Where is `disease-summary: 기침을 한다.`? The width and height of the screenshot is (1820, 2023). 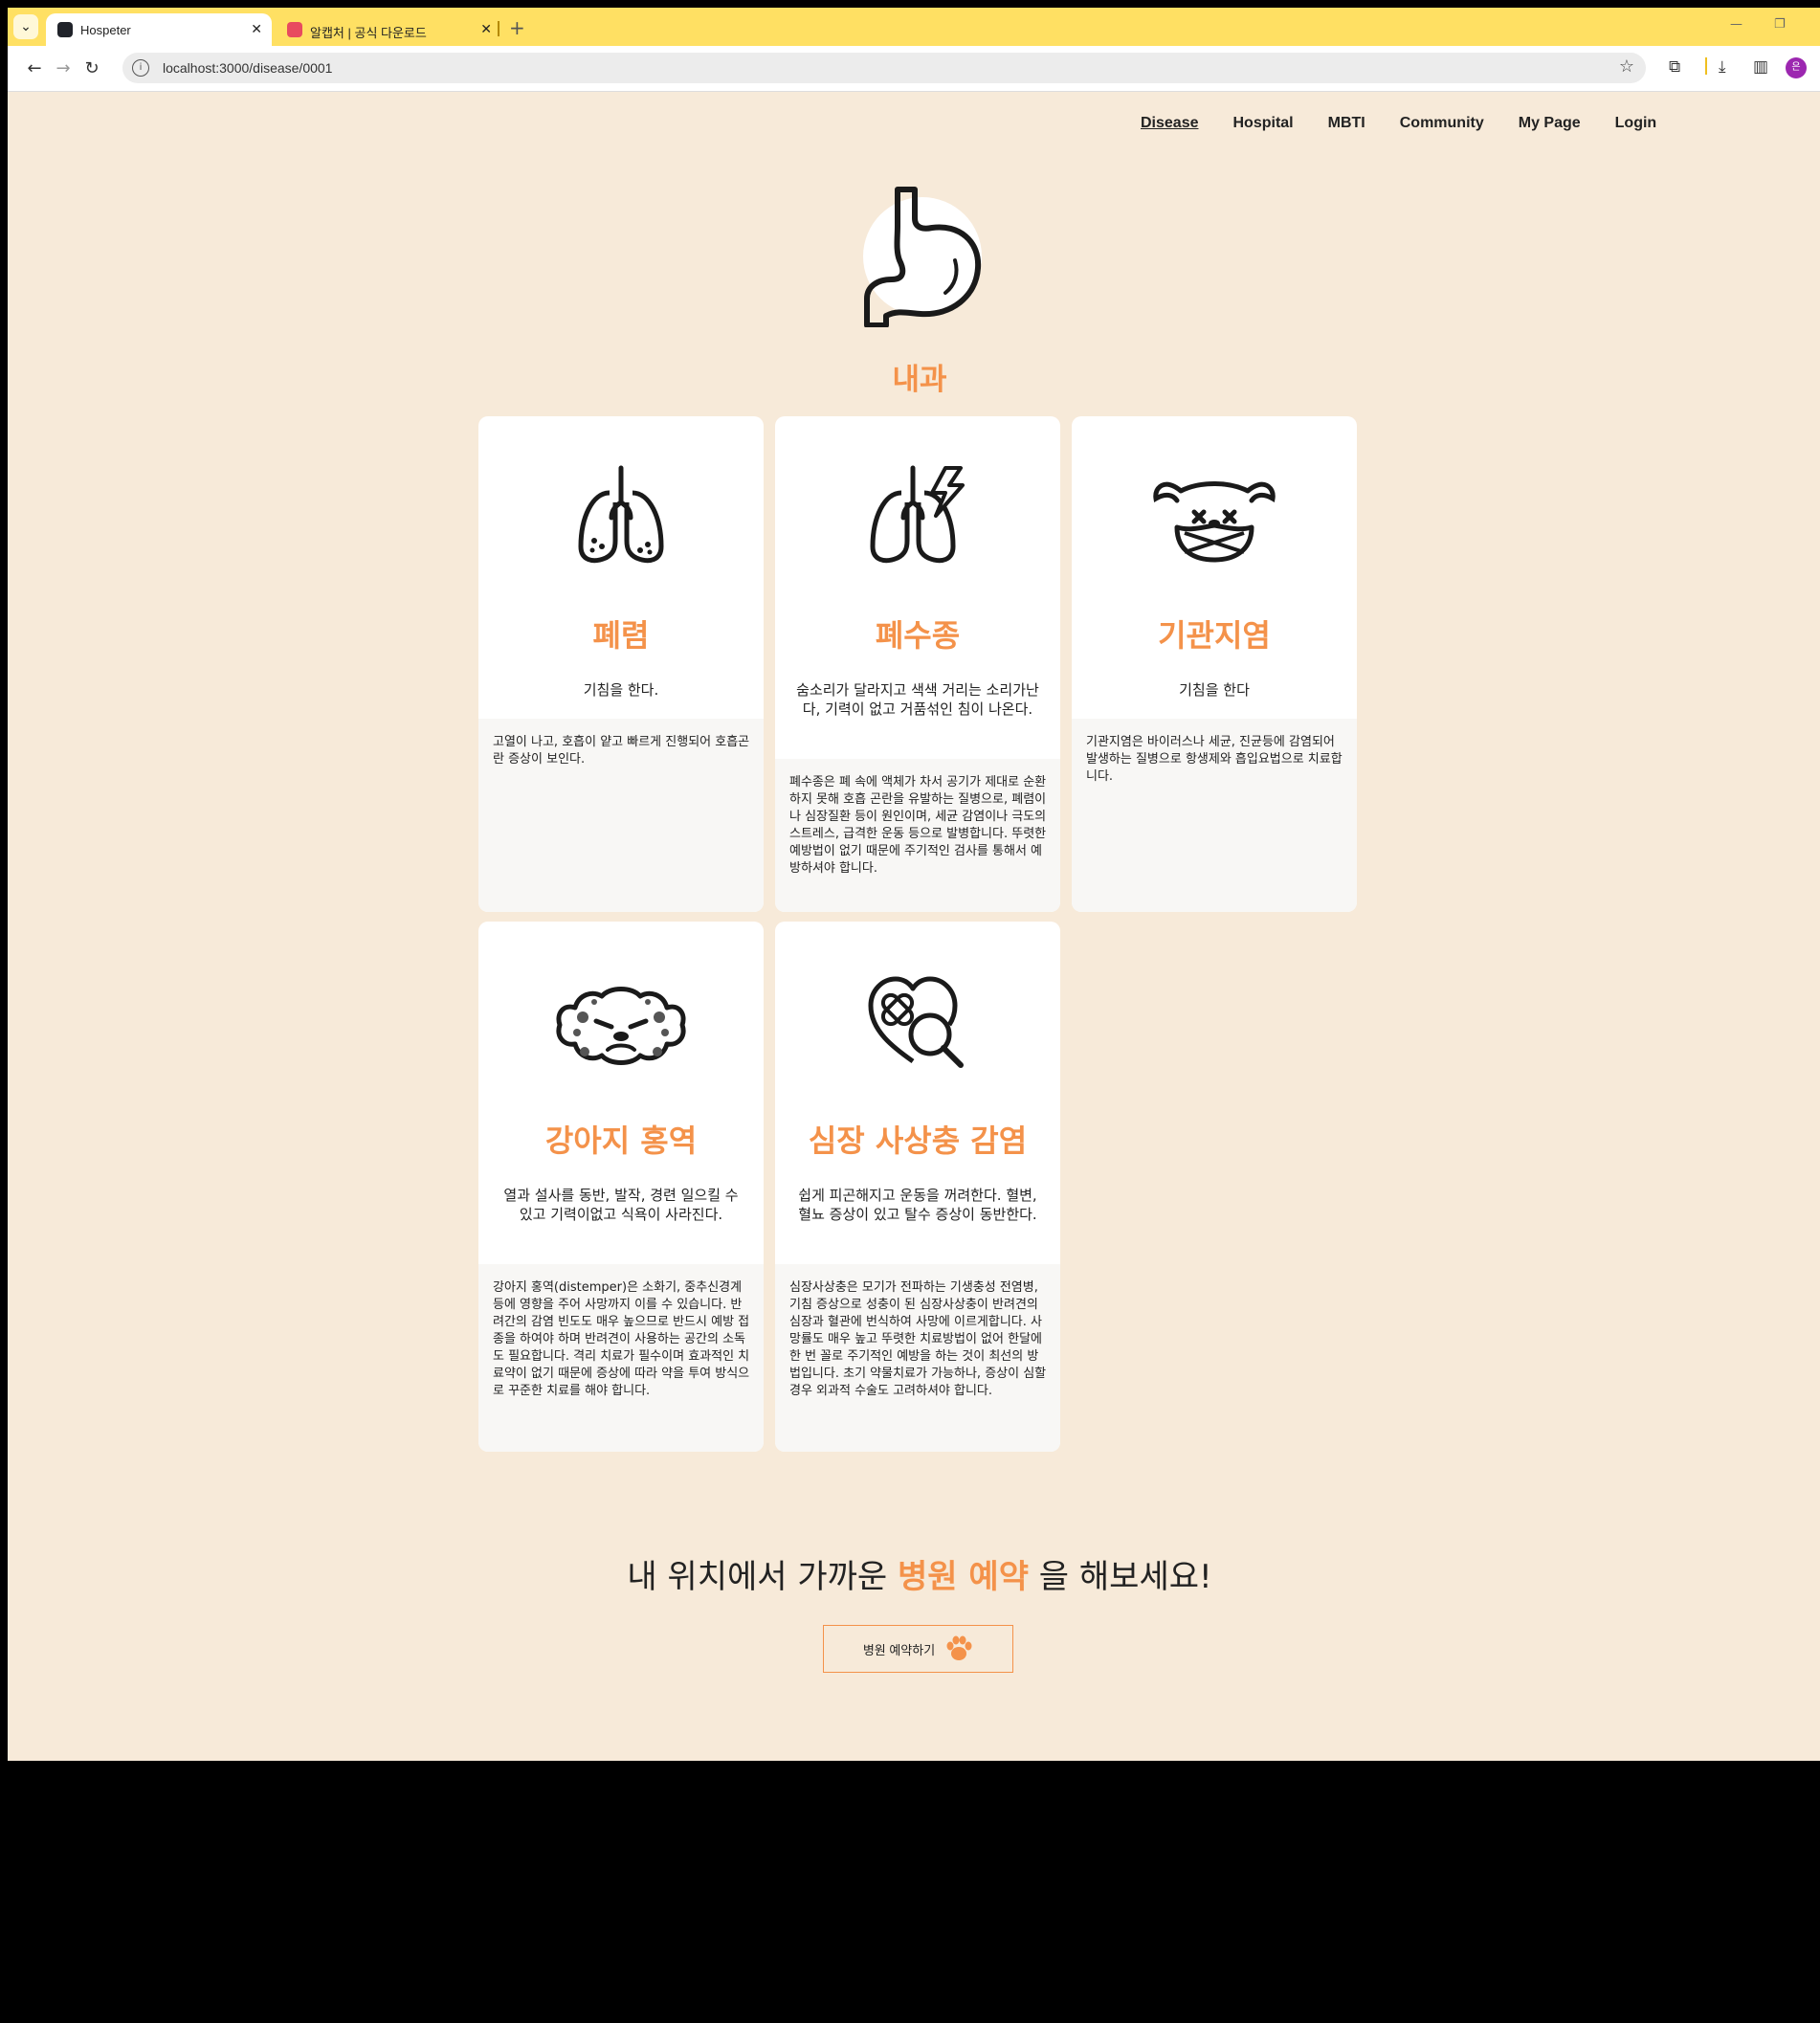
disease-summary: 기침을 한다. is located at coordinates (621, 690).